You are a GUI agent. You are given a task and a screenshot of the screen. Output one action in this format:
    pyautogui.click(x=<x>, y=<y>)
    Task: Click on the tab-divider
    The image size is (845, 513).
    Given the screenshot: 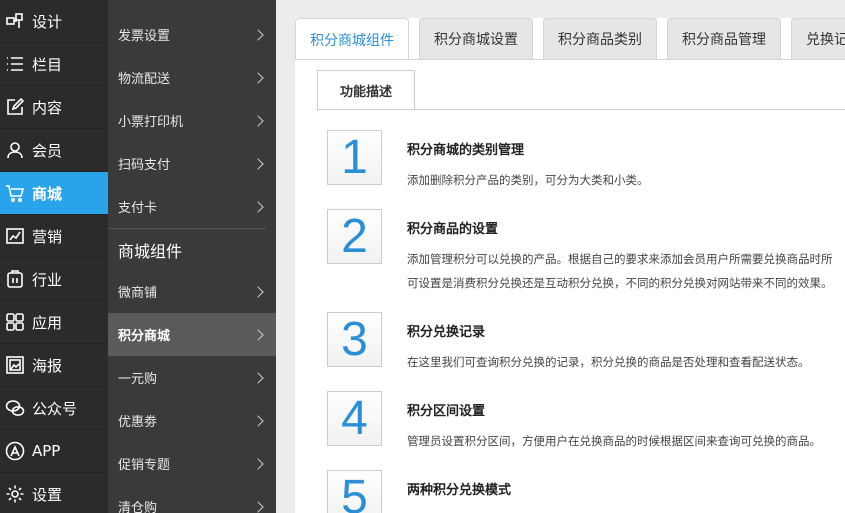 What is the action you would take?
    pyautogui.click(x=570, y=59)
    